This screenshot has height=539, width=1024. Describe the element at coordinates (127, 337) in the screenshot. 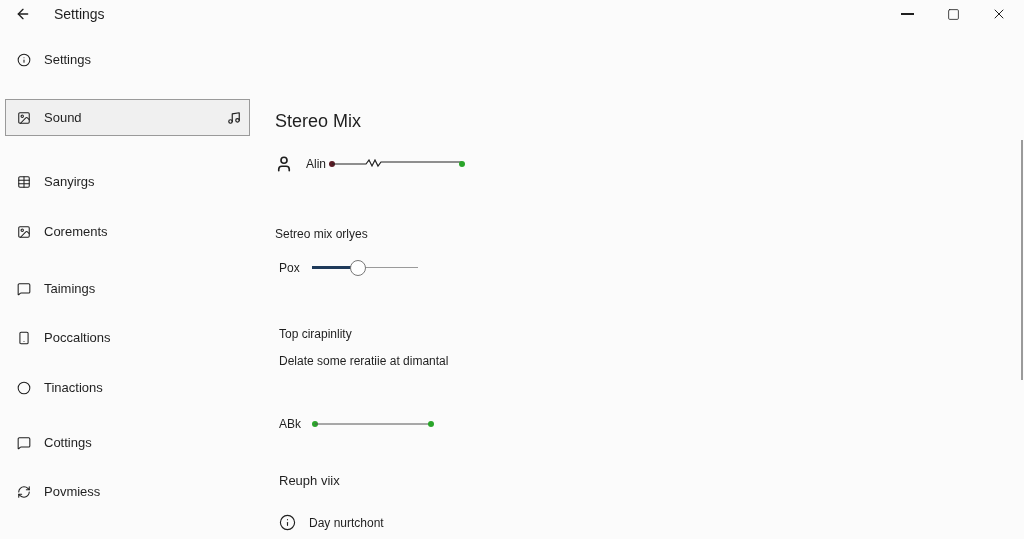

I see `sidebar-item: Poccaltions` at that location.